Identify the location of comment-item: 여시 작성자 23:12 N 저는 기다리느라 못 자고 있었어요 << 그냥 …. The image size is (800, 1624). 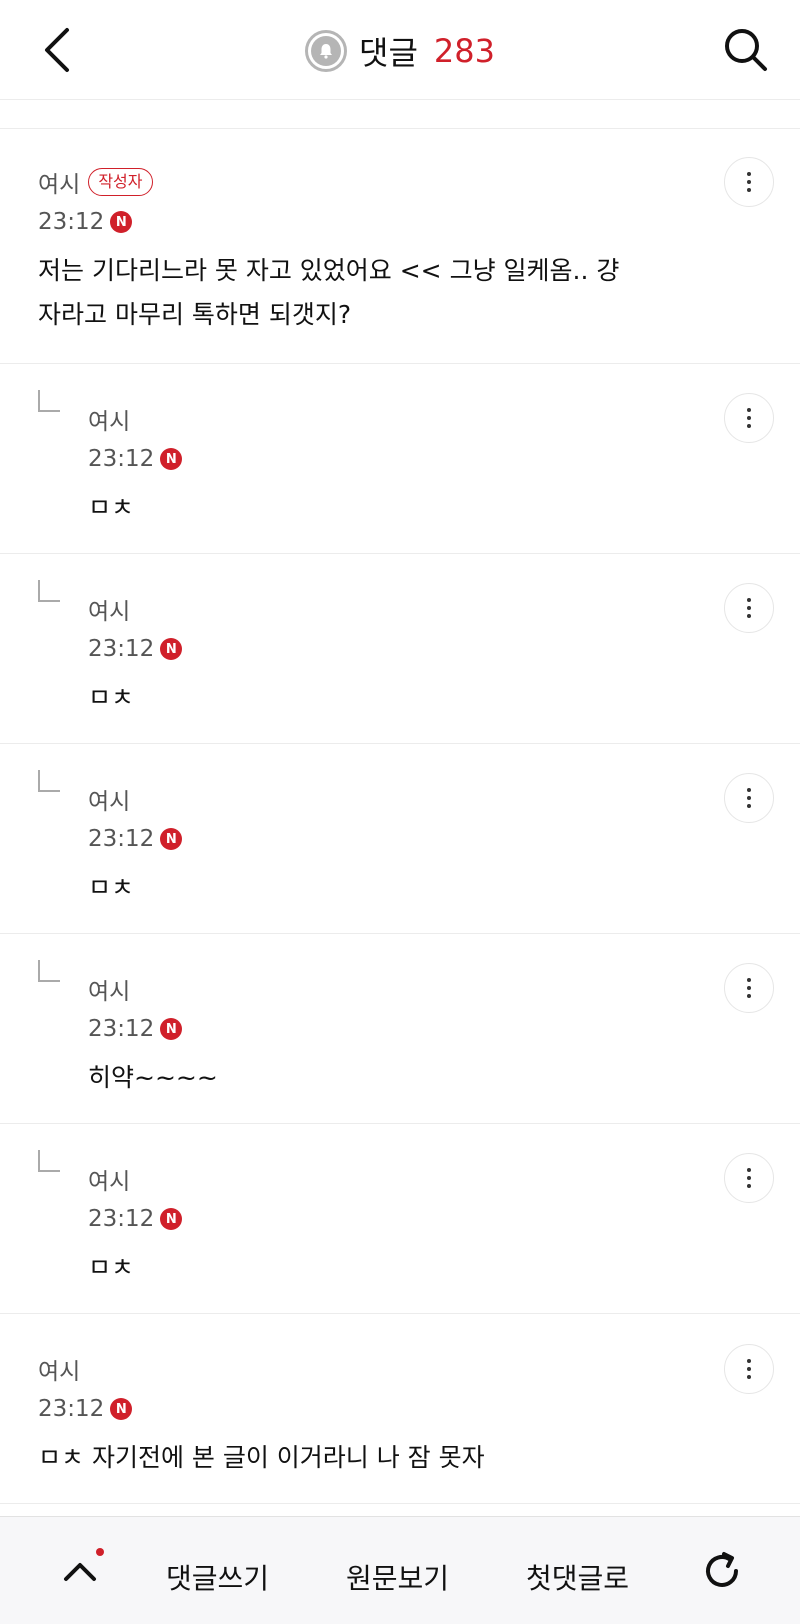
(400, 246).